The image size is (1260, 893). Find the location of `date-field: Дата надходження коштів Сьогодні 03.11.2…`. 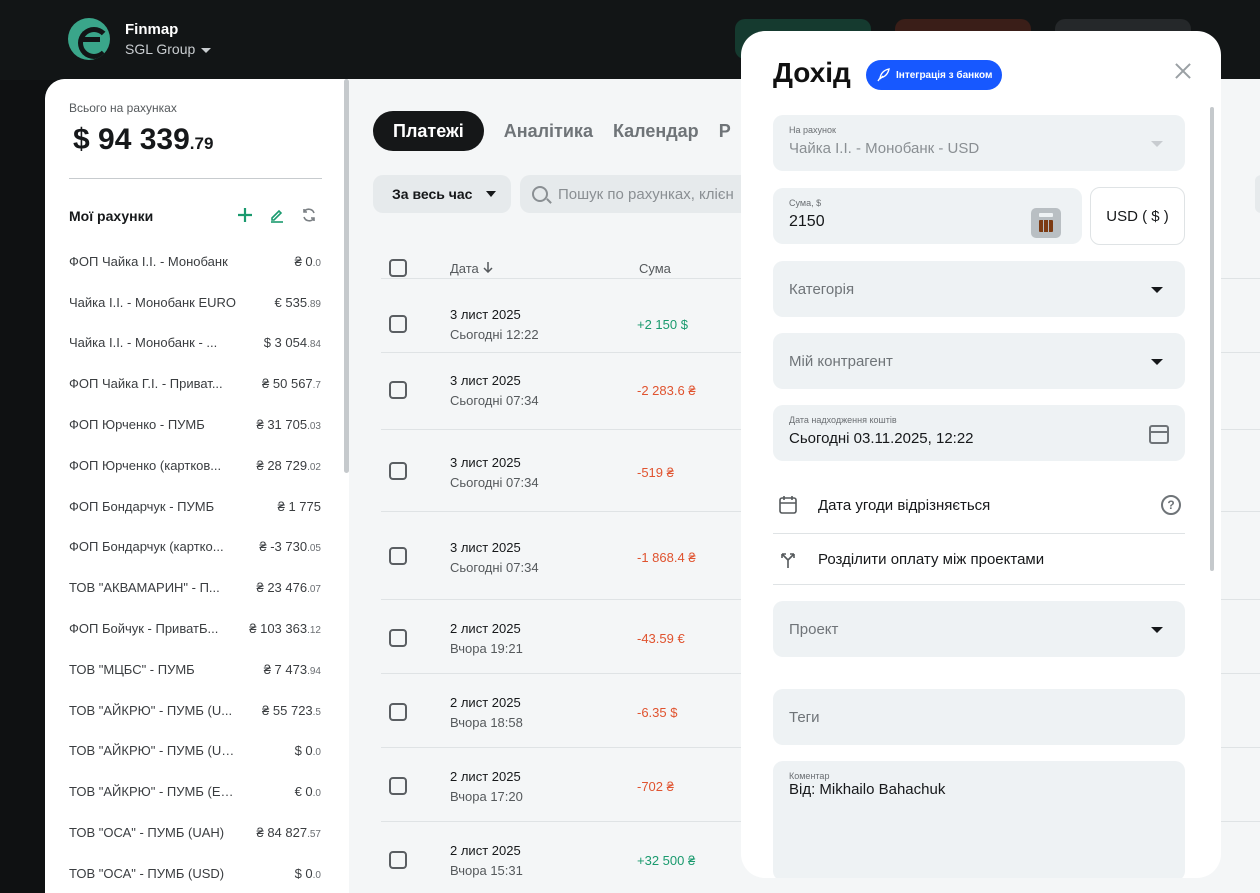

date-field: Дата надходження коштів Сьогодні 03.11.2… is located at coordinates (979, 433).